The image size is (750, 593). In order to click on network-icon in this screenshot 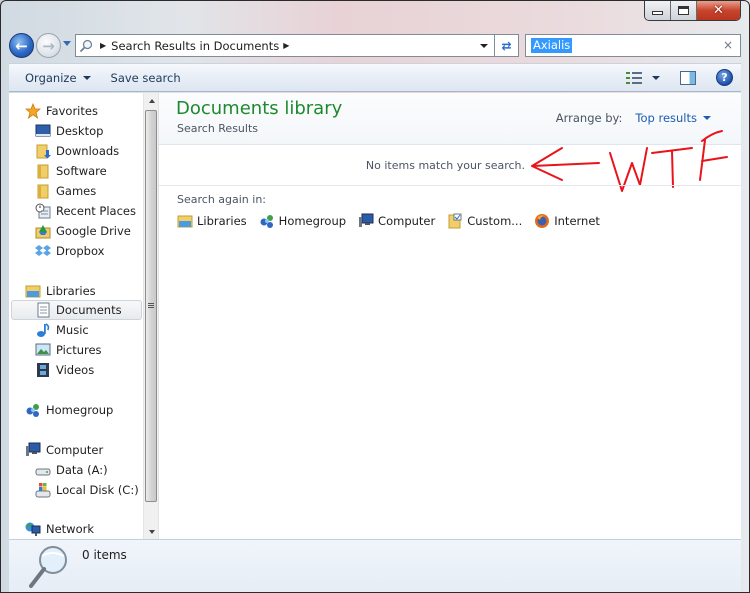, I will do `click(33, 529)`.